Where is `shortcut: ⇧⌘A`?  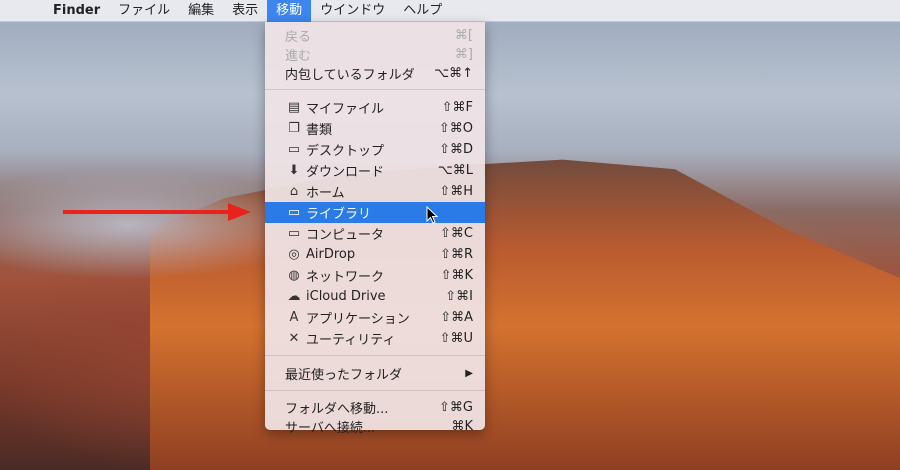
shortcut: ⇧⌘A is located at coordinates (456, 317).